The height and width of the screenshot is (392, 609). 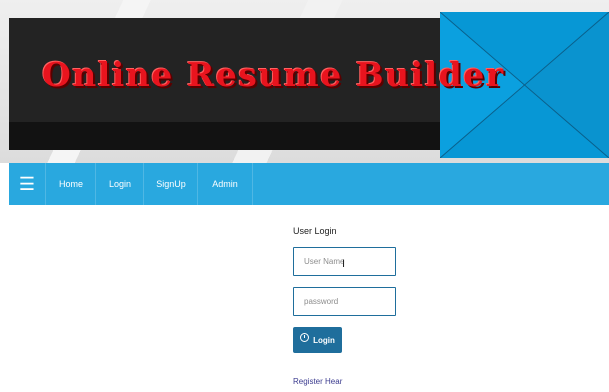 I want to click on main-navbar: ☰ Home Login SignUp Admin, so click(x=309, y=184).